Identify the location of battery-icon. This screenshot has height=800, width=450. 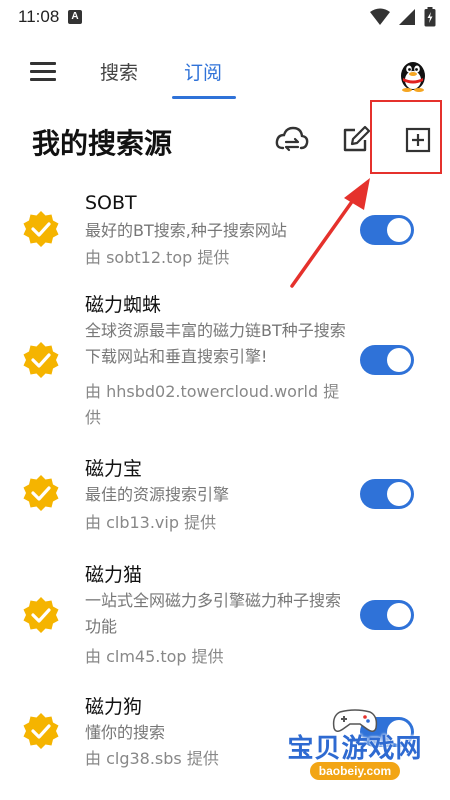
(430, 17).